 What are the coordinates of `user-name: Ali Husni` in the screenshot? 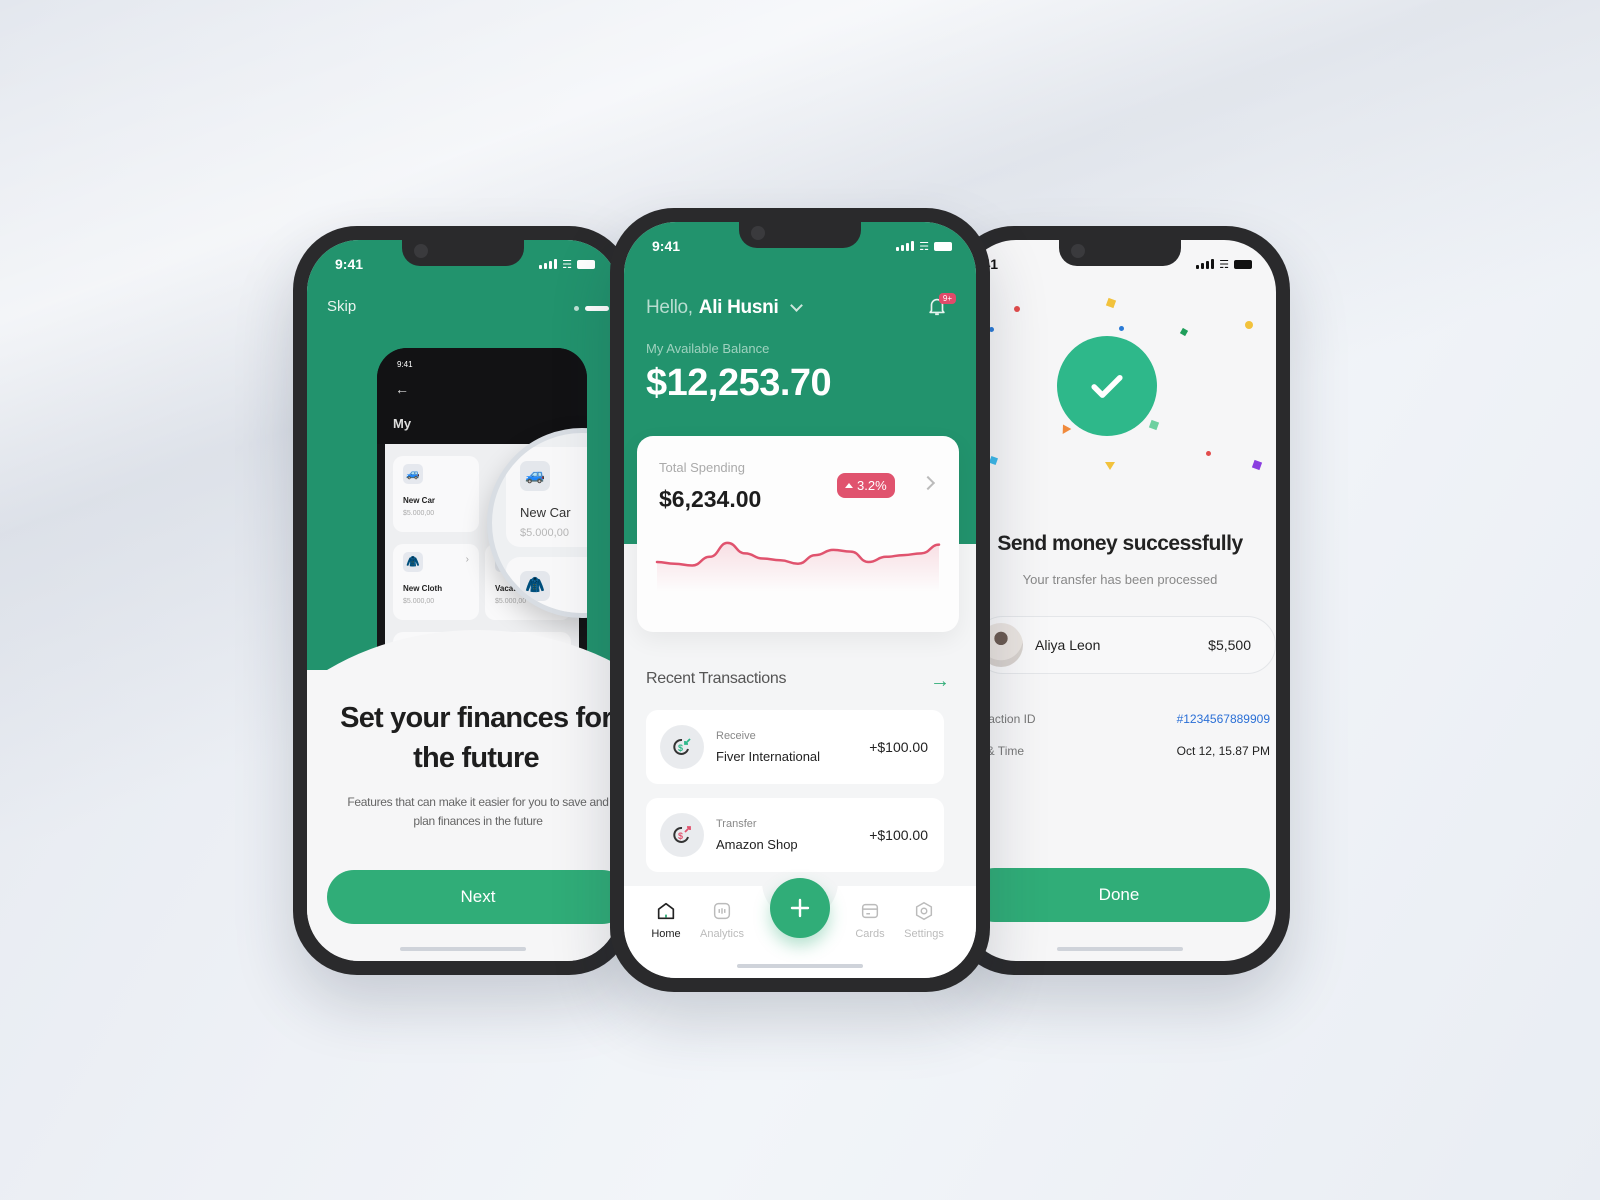 It's located at (738, 307).